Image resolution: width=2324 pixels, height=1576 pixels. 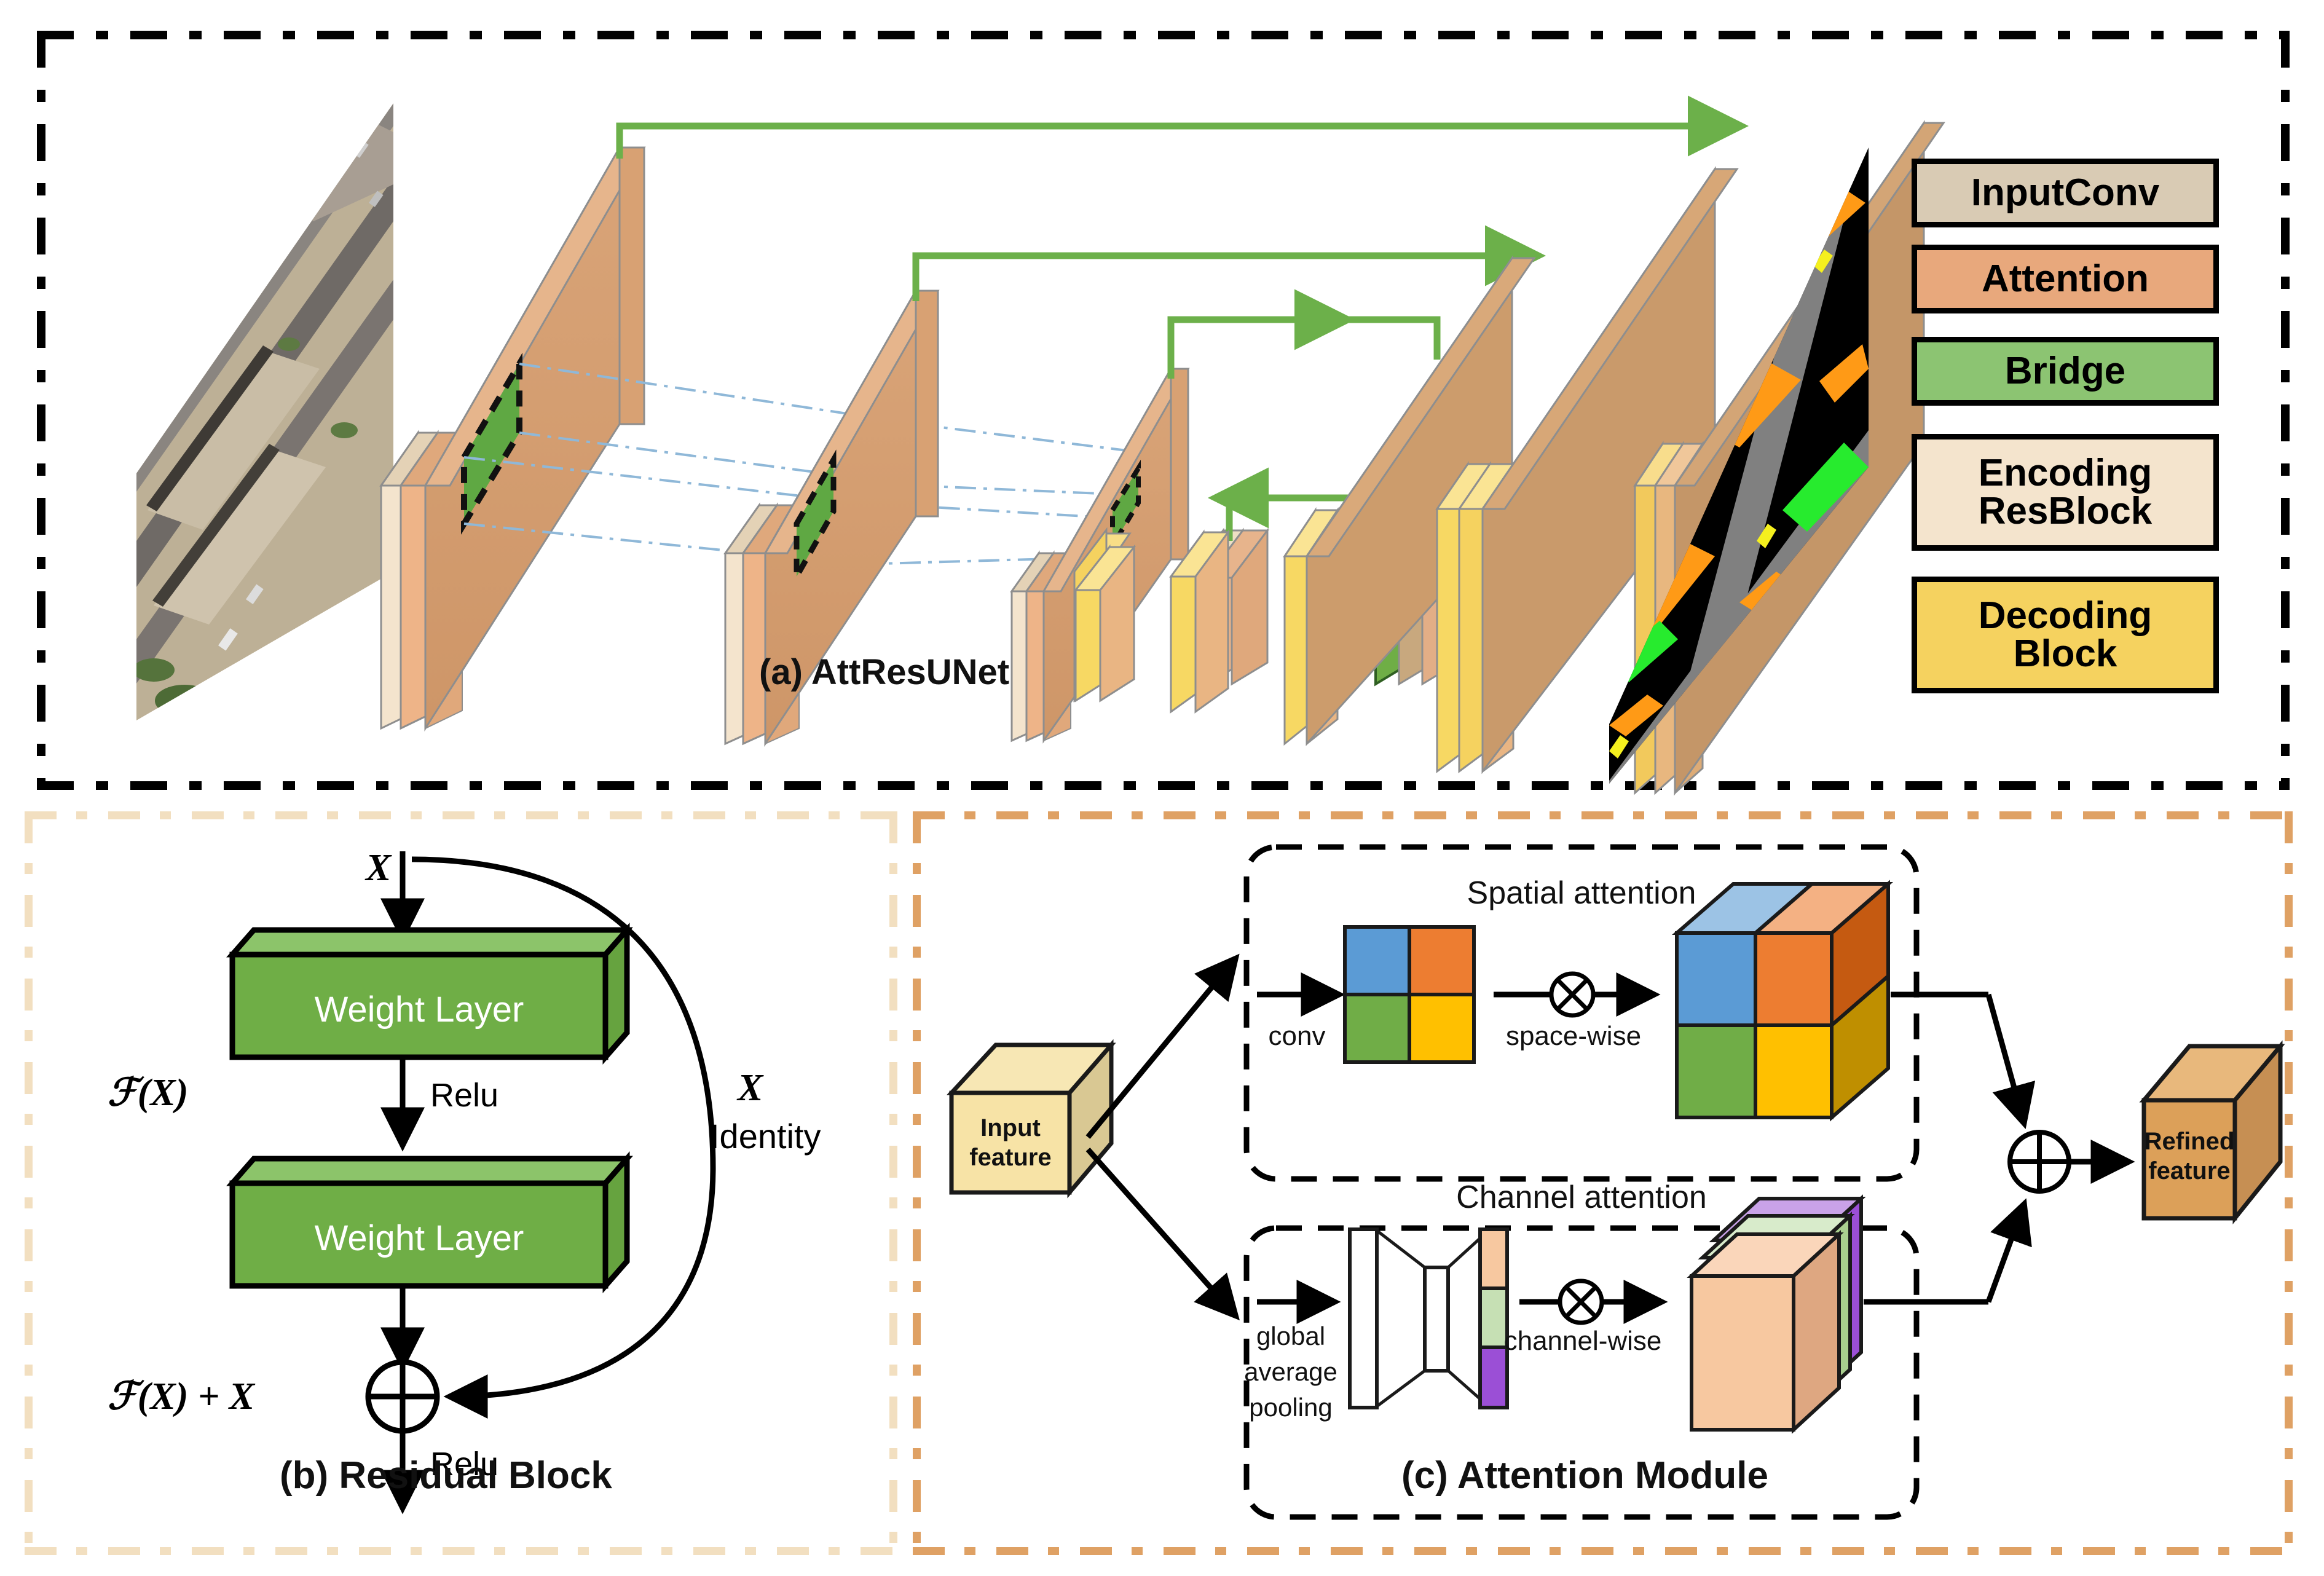 I want to click on gap-label-line2: average, so click(x=1290, y=1371).